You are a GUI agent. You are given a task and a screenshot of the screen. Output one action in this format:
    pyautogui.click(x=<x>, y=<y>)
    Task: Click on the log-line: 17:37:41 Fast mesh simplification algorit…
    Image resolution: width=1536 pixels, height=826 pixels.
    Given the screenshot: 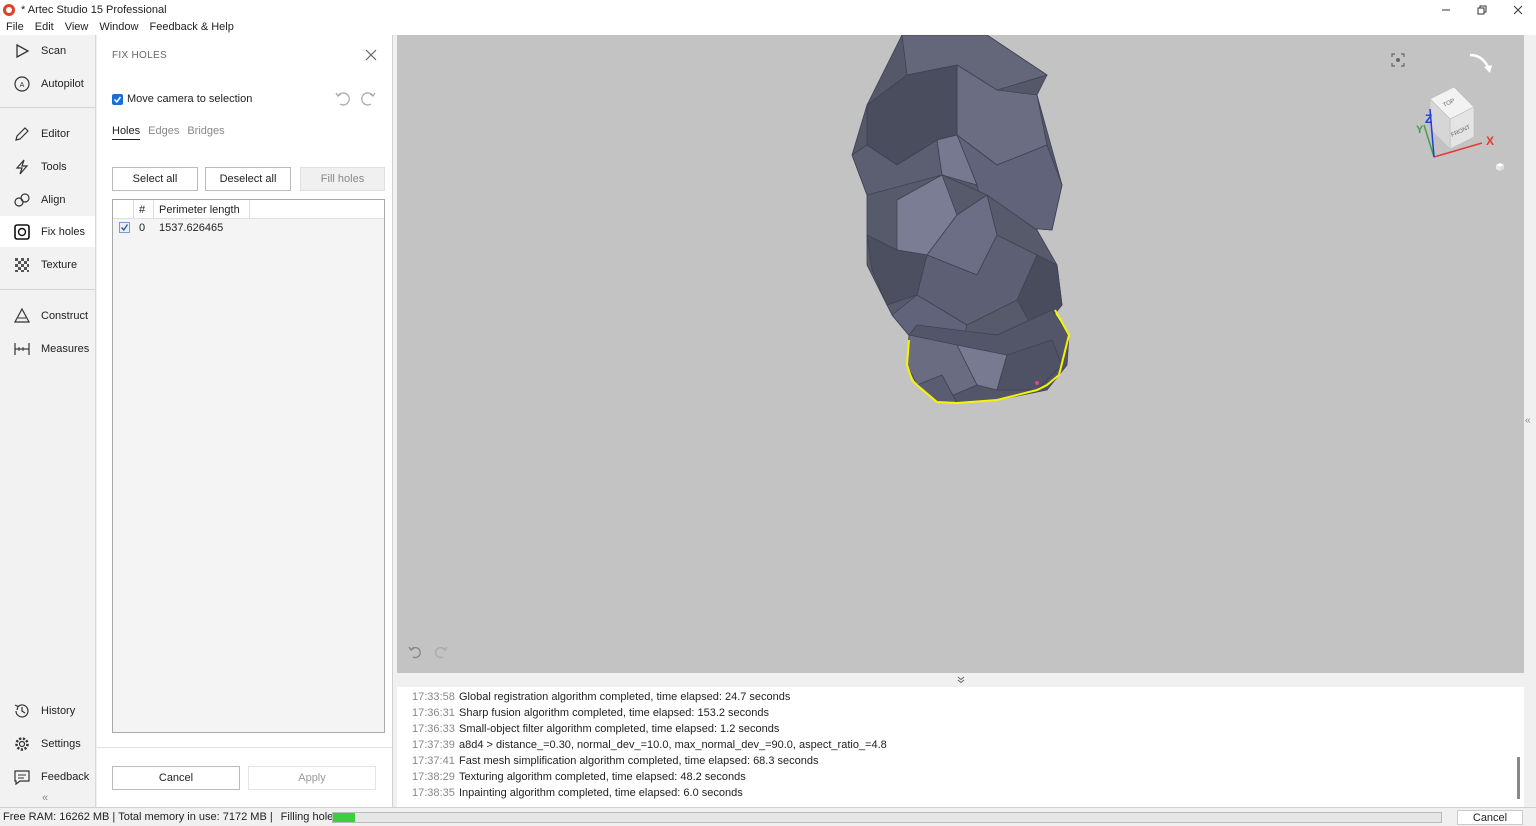 What is the action you would take?
    pyautogui.click(x=615, y=761)
    